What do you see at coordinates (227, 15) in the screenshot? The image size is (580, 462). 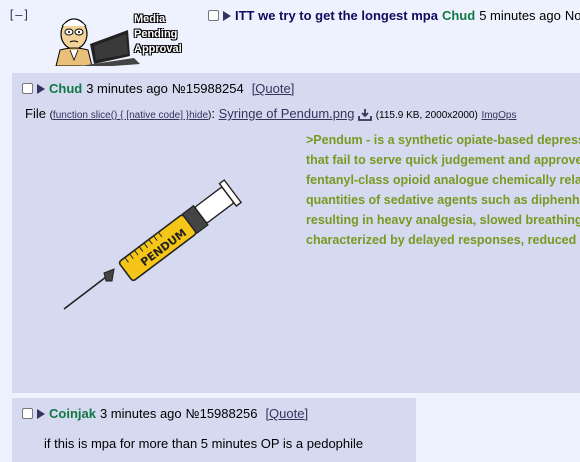 I see `op-menu-arrow-icon` at bounding box center [227, 15].